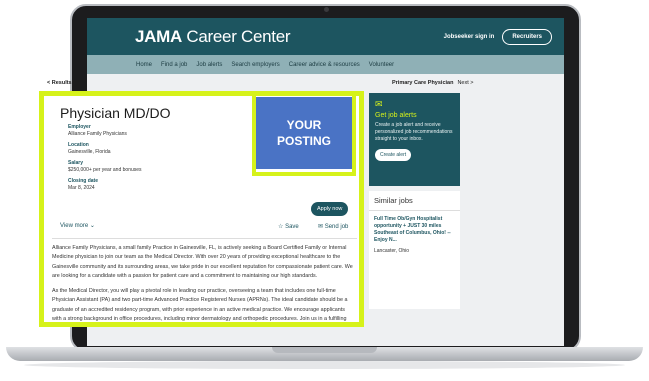 The image size is (649, 381). I want to click on salary-value: $250,000+ per year and bonuses, so click(105, 170).